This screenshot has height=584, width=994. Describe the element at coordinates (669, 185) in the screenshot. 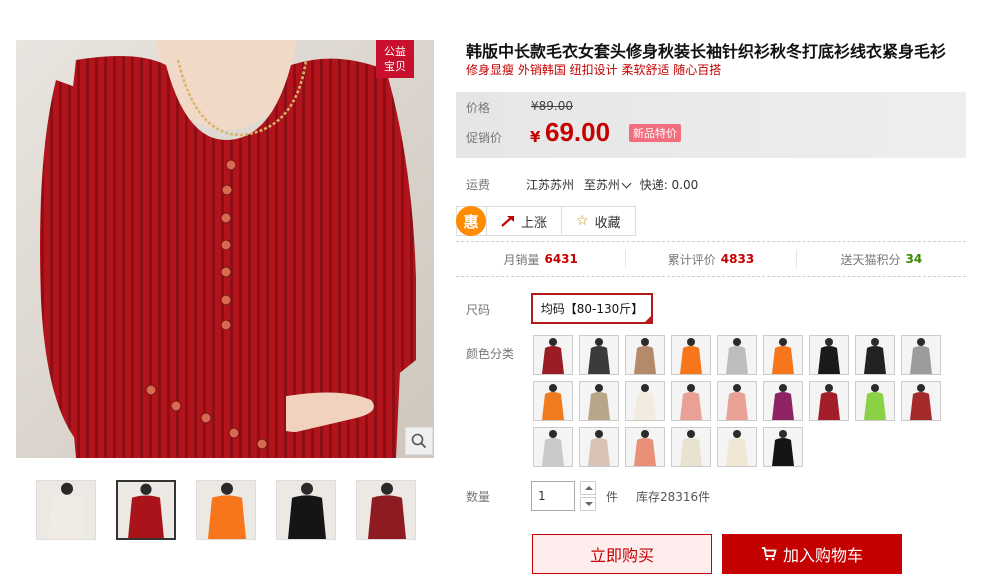

I see `shipping-express: 快递: 0.00` at that location.